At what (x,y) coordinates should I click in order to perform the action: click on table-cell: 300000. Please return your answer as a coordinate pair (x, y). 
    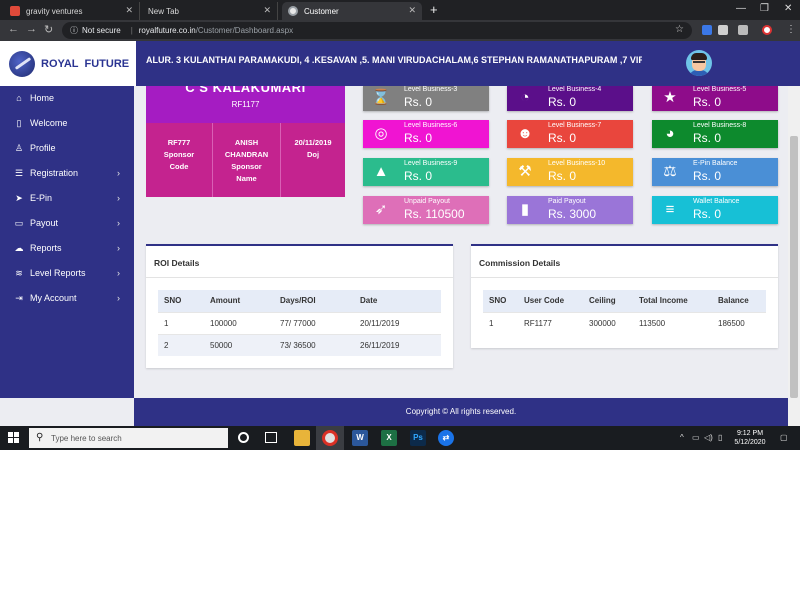
    Looking at the image, I should click on (608, 322).